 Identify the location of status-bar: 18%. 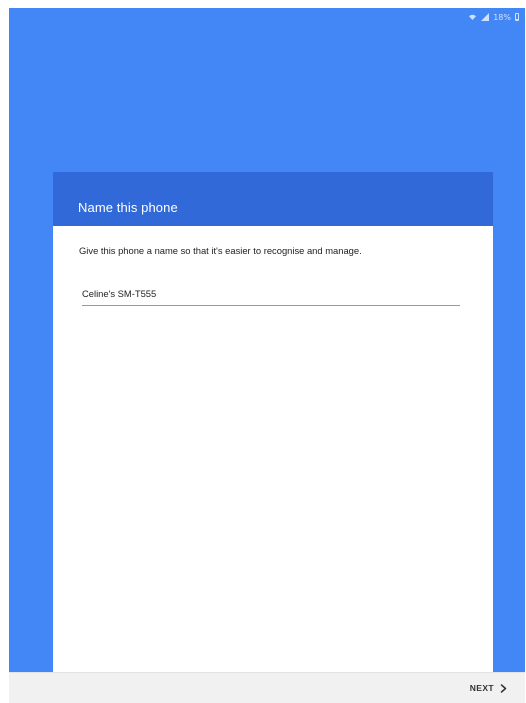
(496, 17).